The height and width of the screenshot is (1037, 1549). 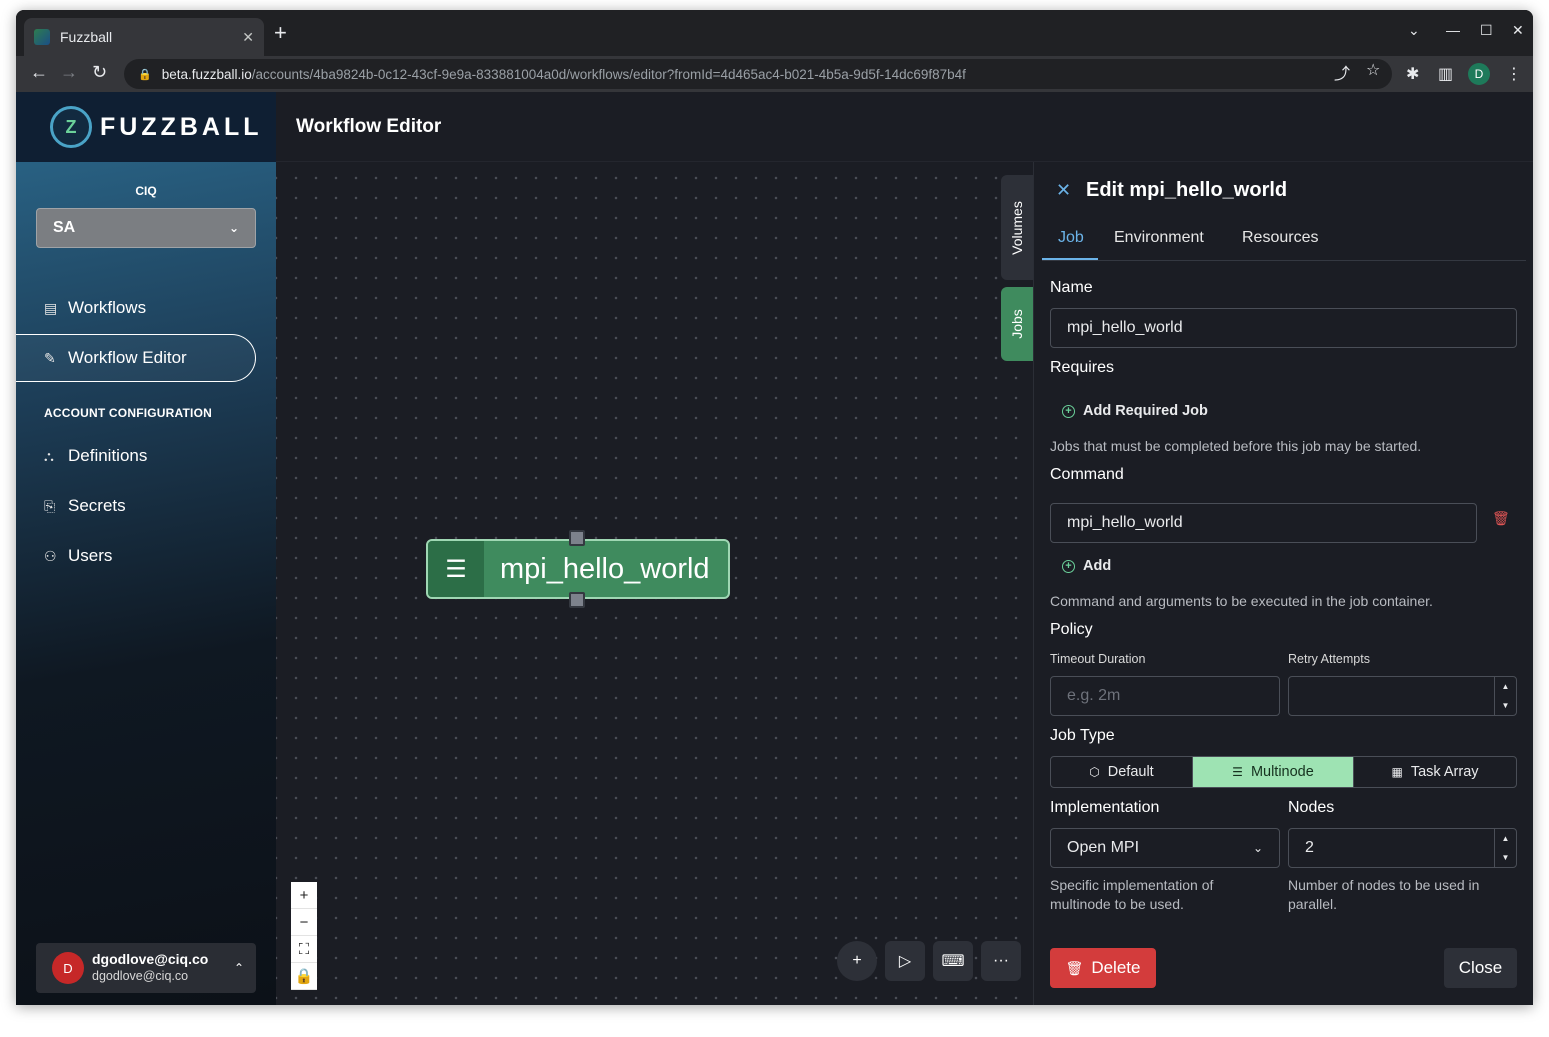 I want to click on command-label: Command, so click(x=1087, y=474).